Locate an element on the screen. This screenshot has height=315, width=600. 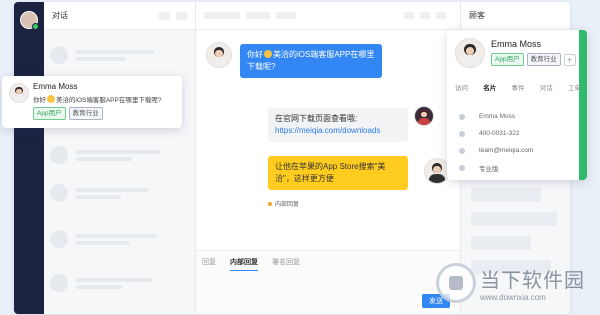
user-icon is located at coordinates (462, 117).